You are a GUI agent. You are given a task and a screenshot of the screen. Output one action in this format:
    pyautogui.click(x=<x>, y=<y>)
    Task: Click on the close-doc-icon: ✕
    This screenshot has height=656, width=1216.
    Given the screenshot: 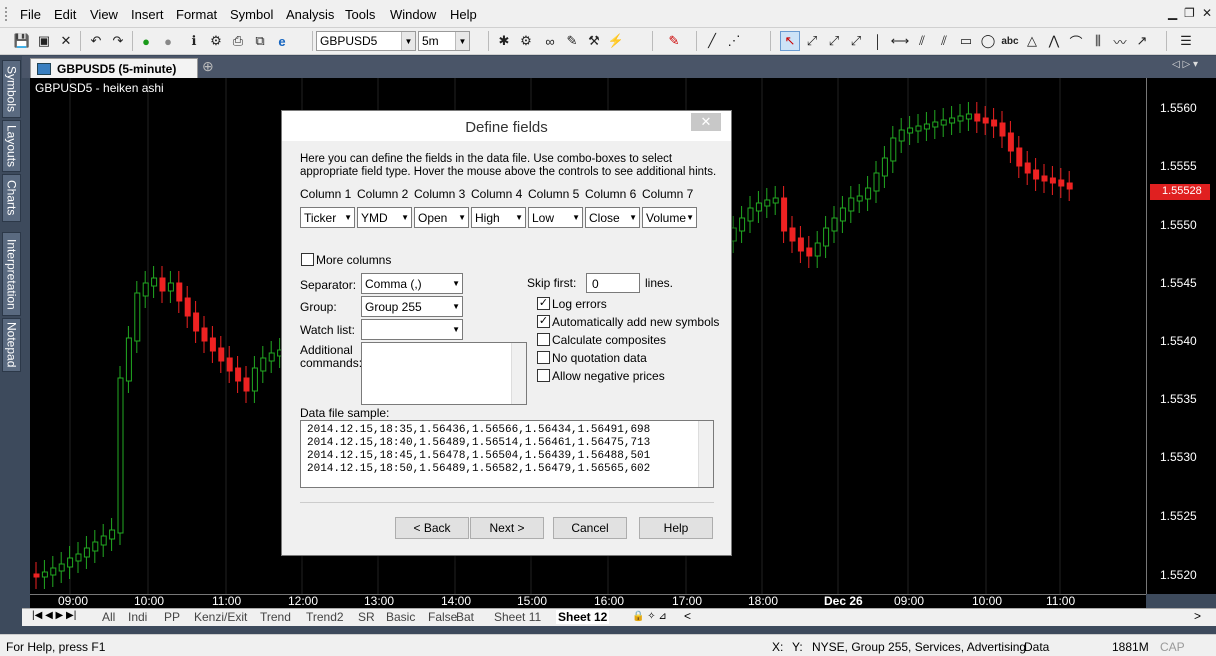 What is the action you would take?
    pyautogui.click(x=66, y=41)
    